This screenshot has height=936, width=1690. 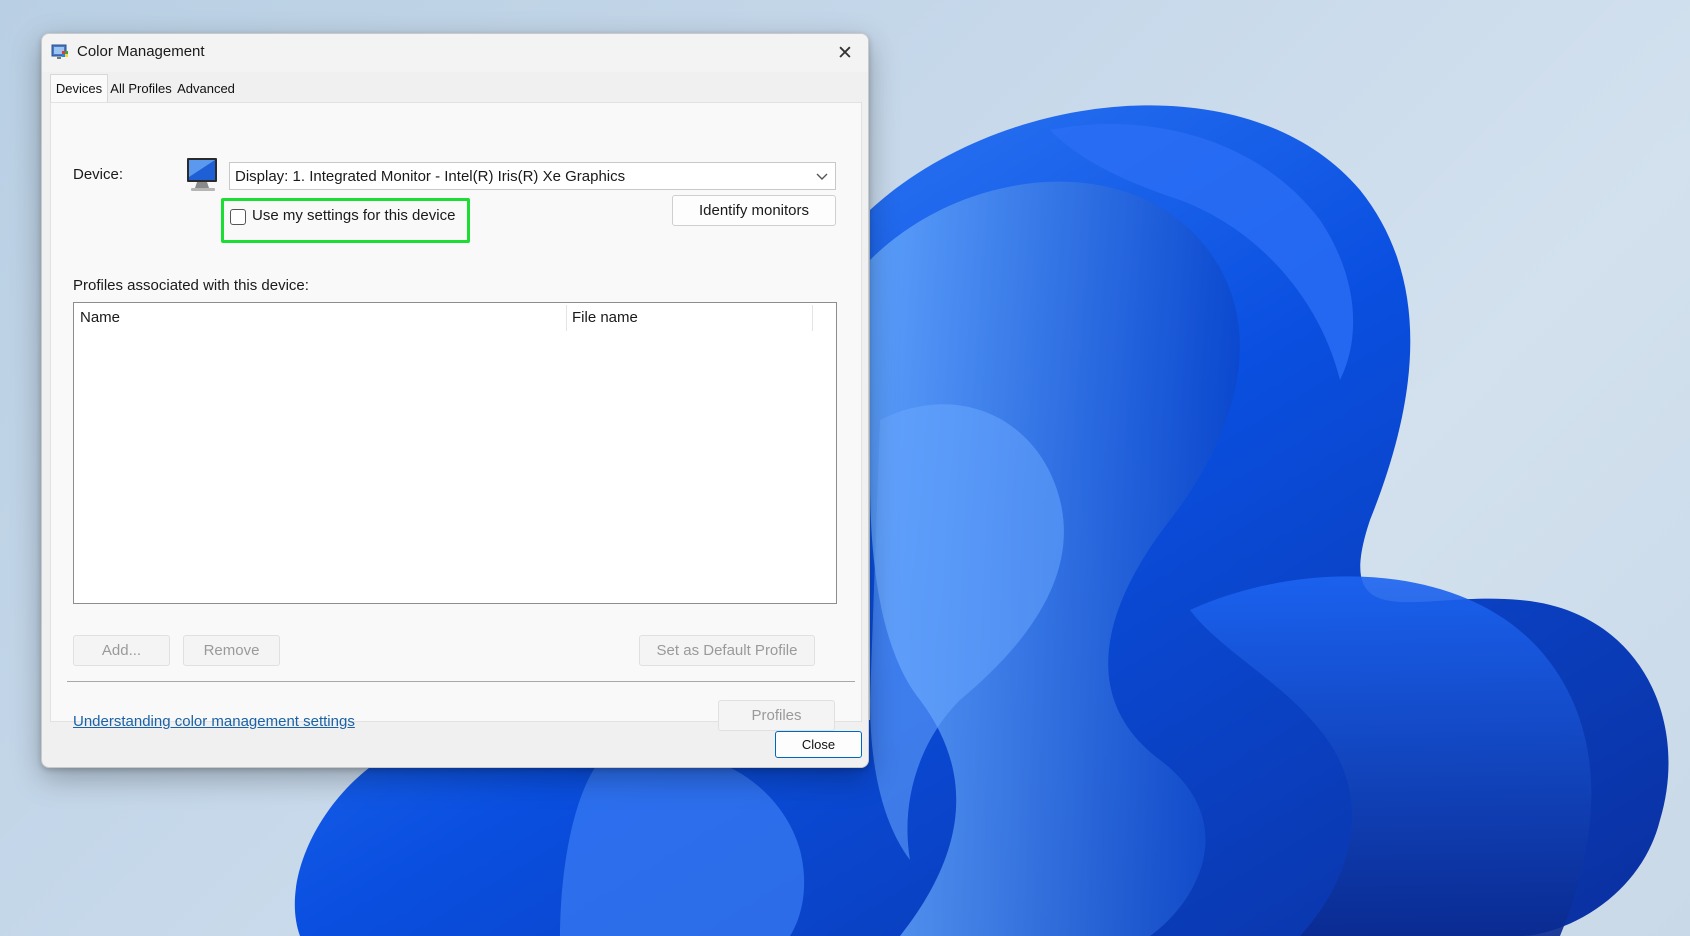 I want to click on close-button: Close, so click(x=818, y=744).